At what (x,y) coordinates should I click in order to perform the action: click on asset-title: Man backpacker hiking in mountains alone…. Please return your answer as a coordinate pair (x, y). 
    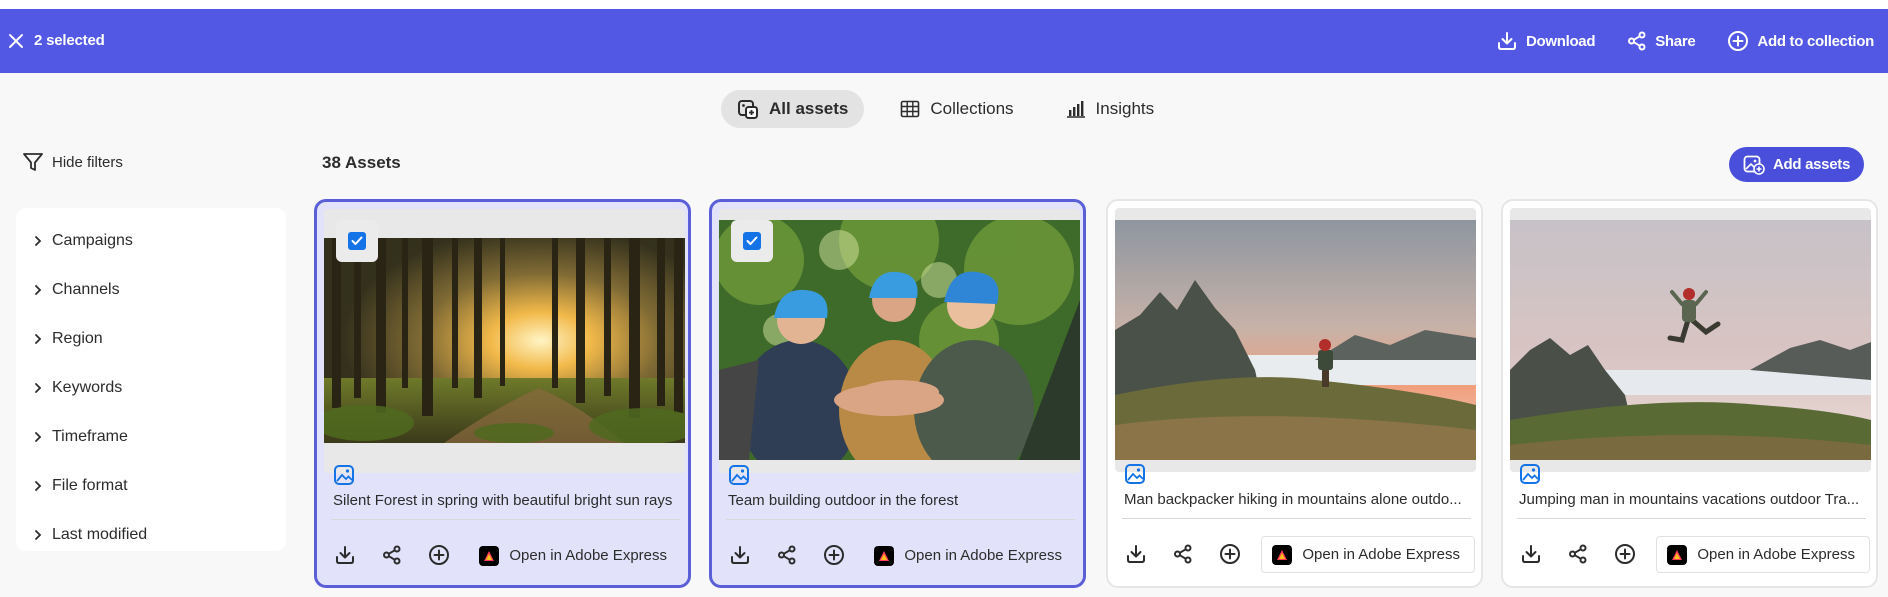
    Looking at the image, I should click on (1296, 499).